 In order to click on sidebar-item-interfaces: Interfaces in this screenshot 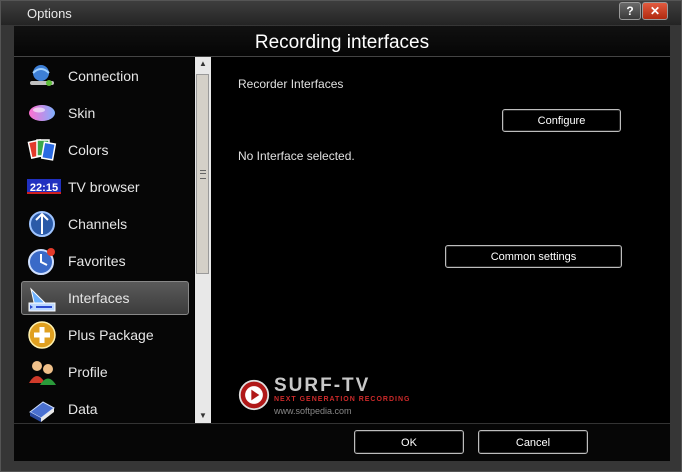, I will do `click(105, 298)`.